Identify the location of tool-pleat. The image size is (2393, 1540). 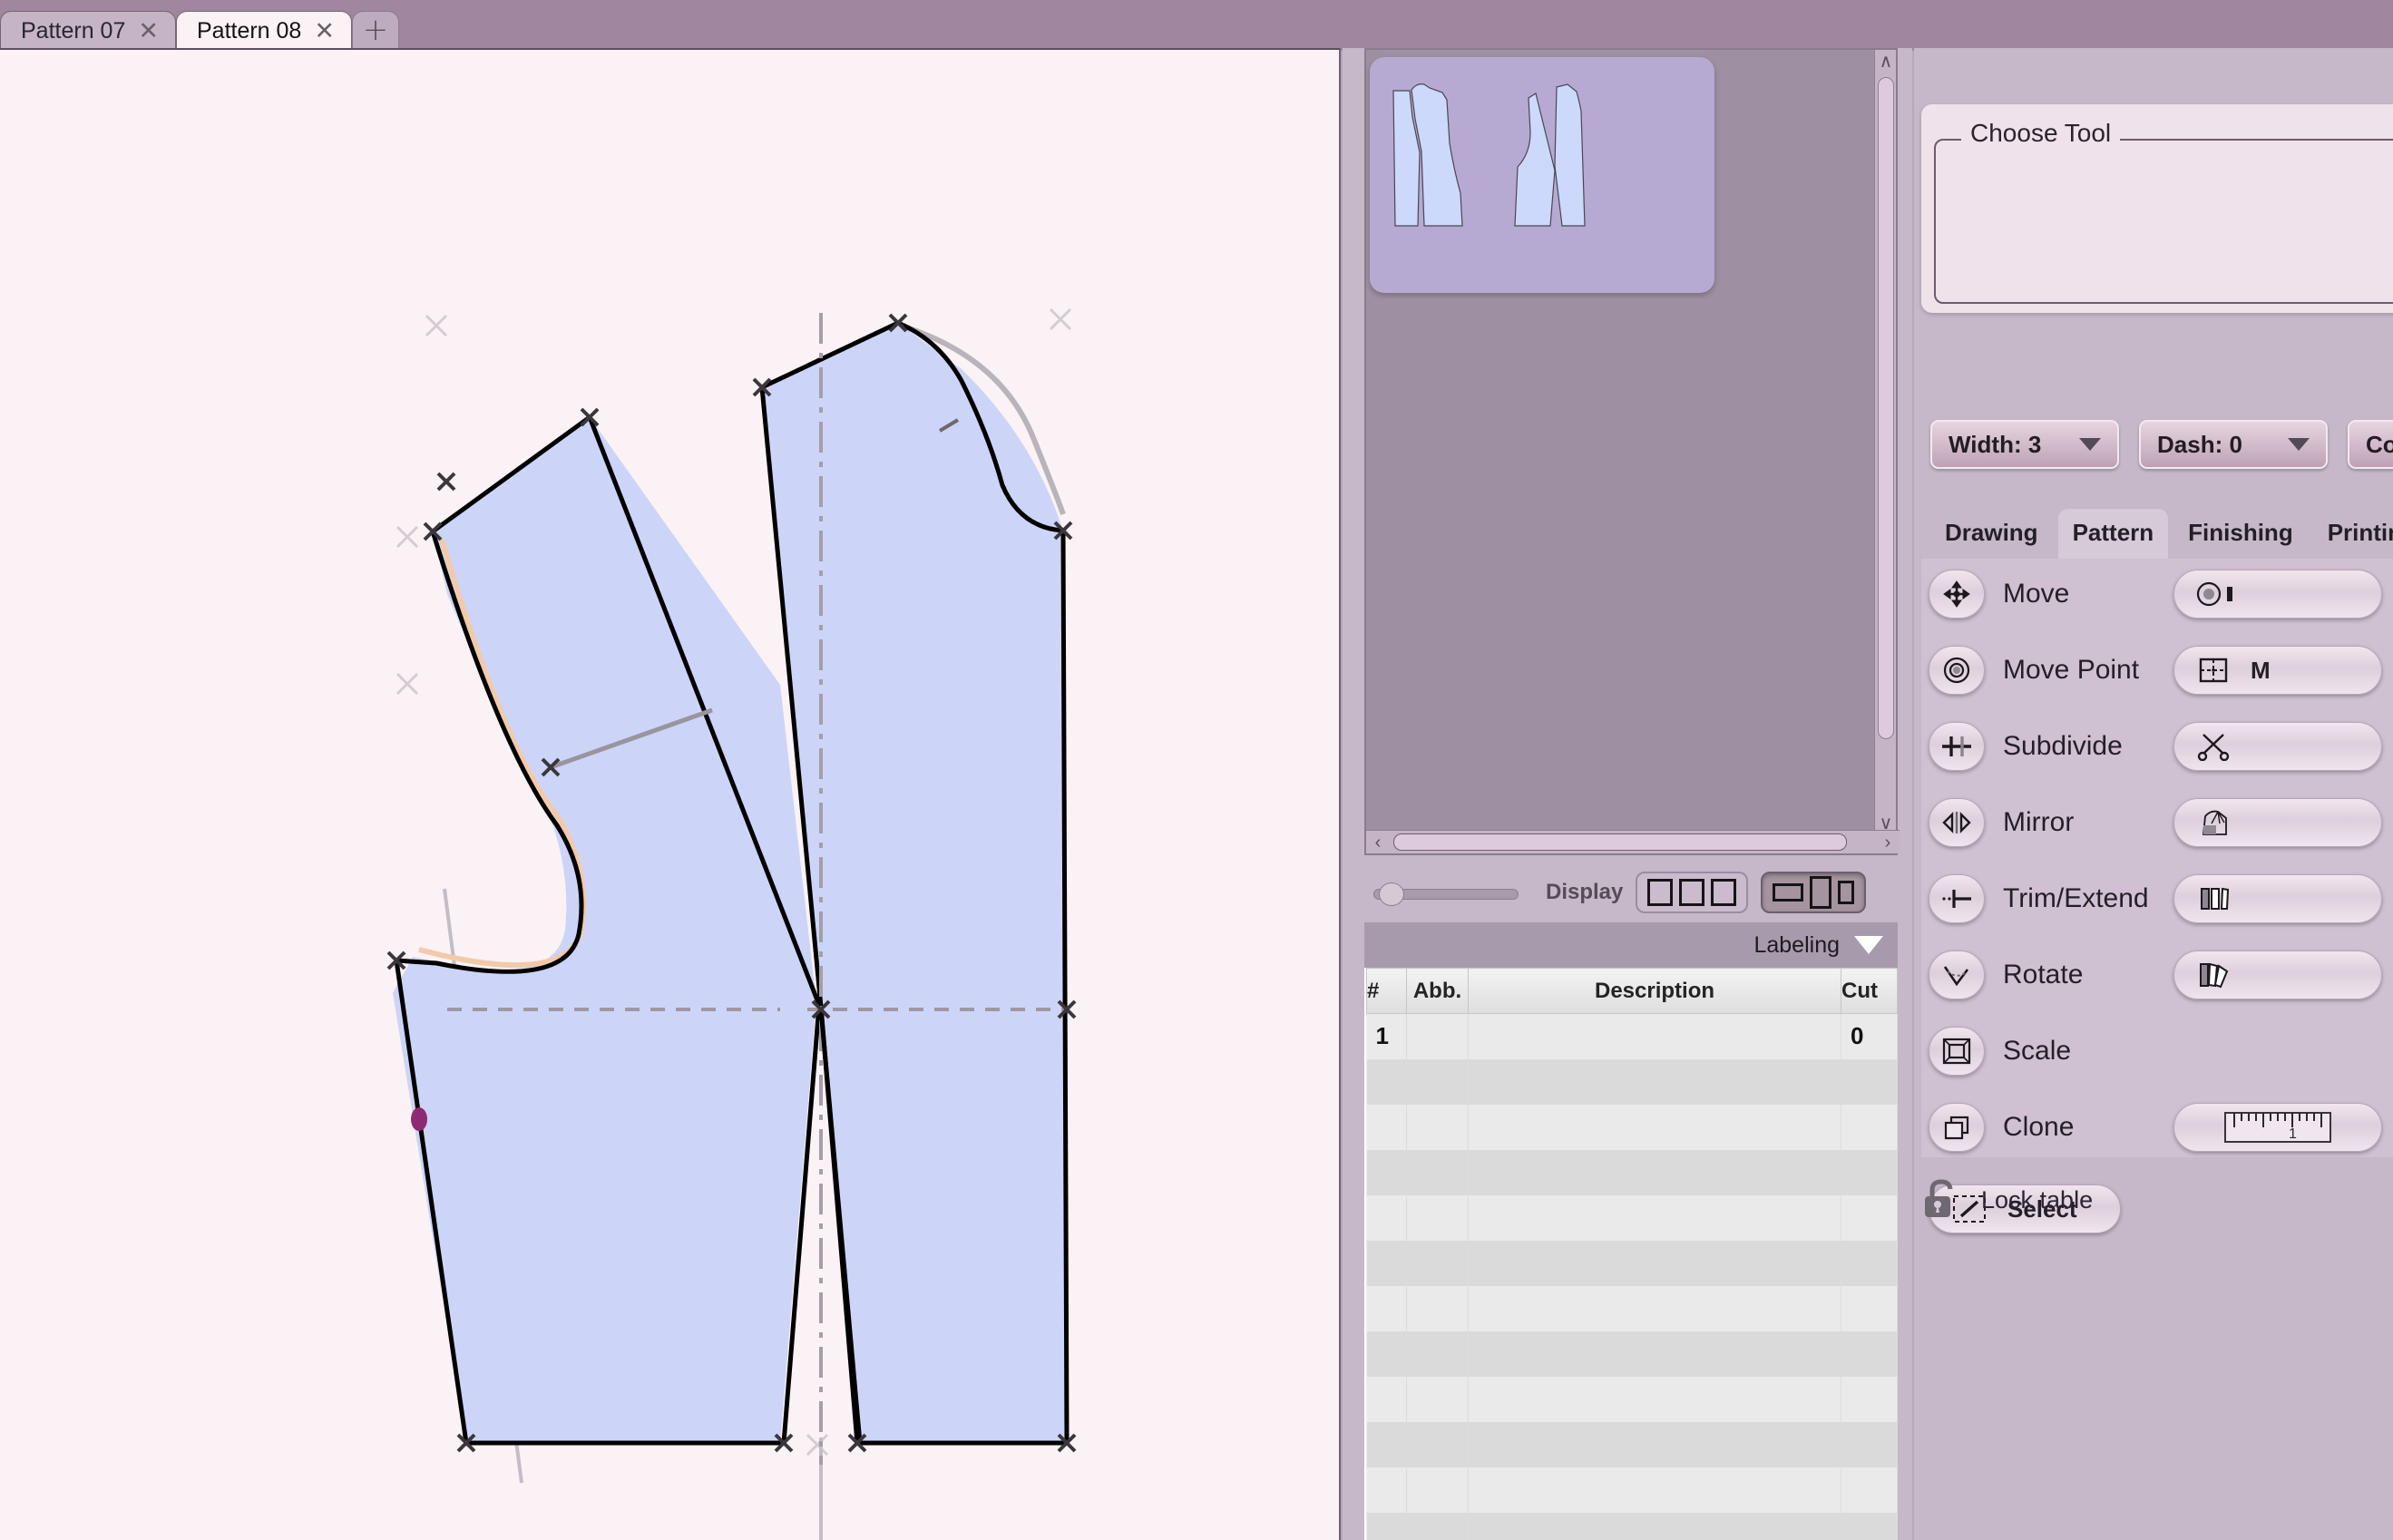
(2277, 898).